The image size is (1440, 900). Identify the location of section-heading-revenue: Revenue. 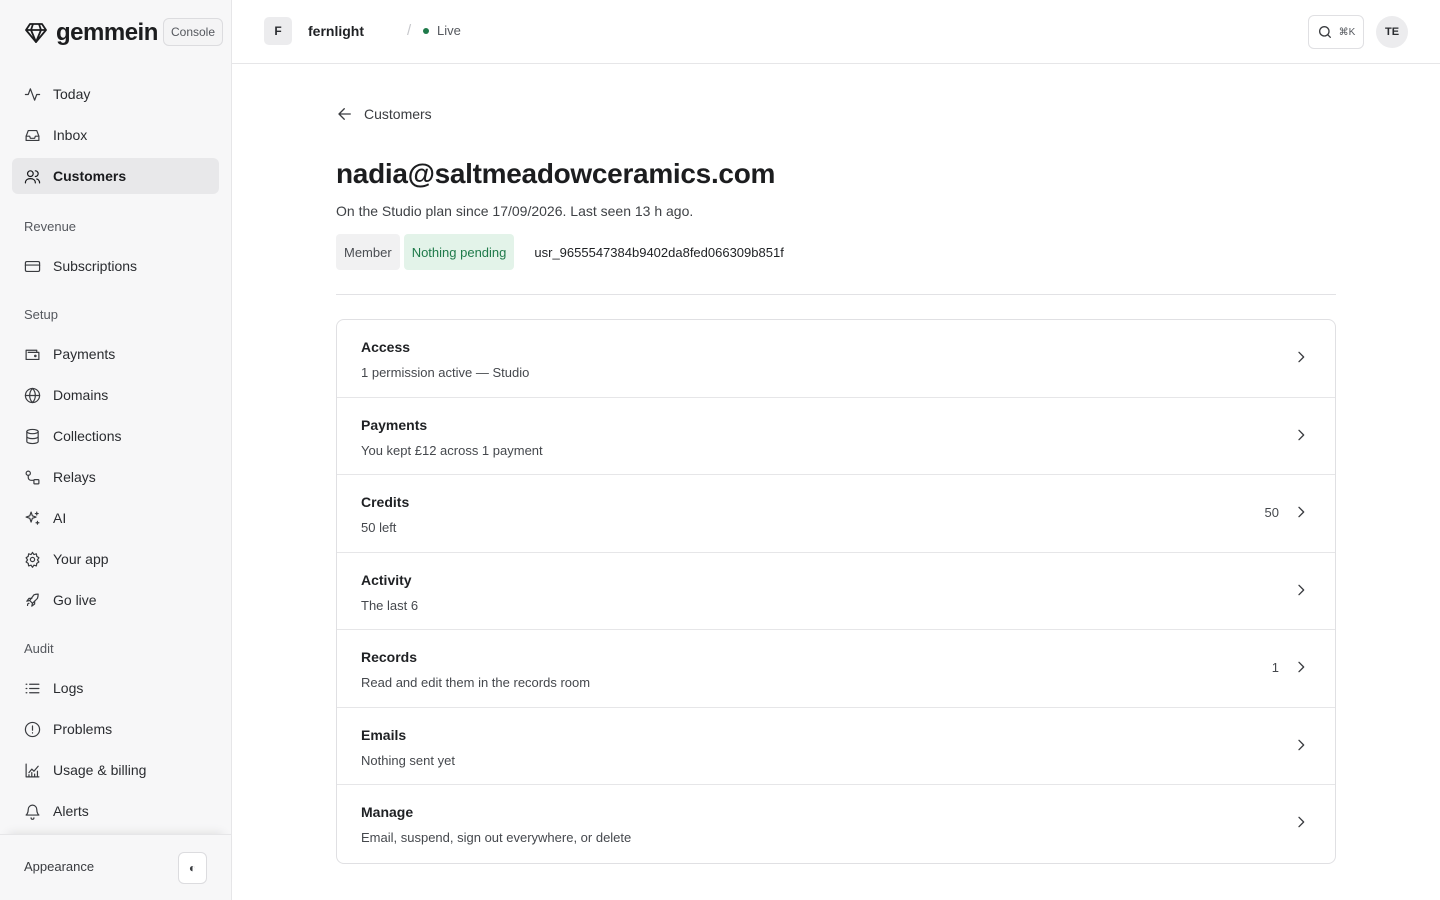
(50, 226).